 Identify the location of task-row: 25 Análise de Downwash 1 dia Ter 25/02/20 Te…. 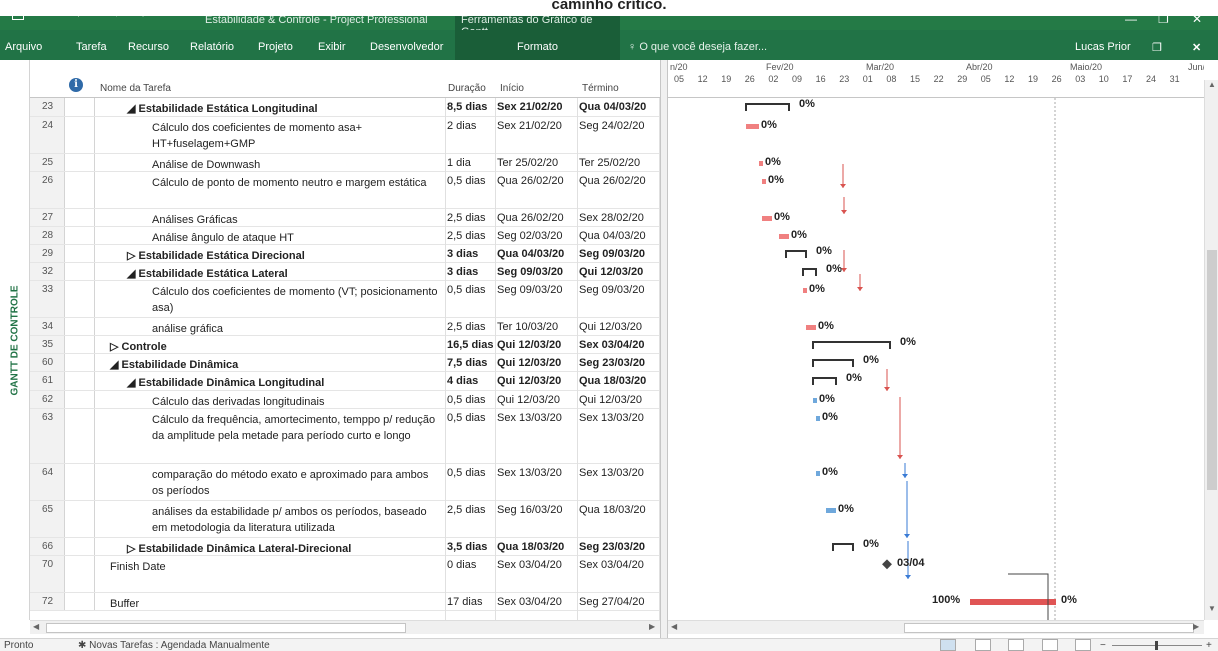
(345, 163).